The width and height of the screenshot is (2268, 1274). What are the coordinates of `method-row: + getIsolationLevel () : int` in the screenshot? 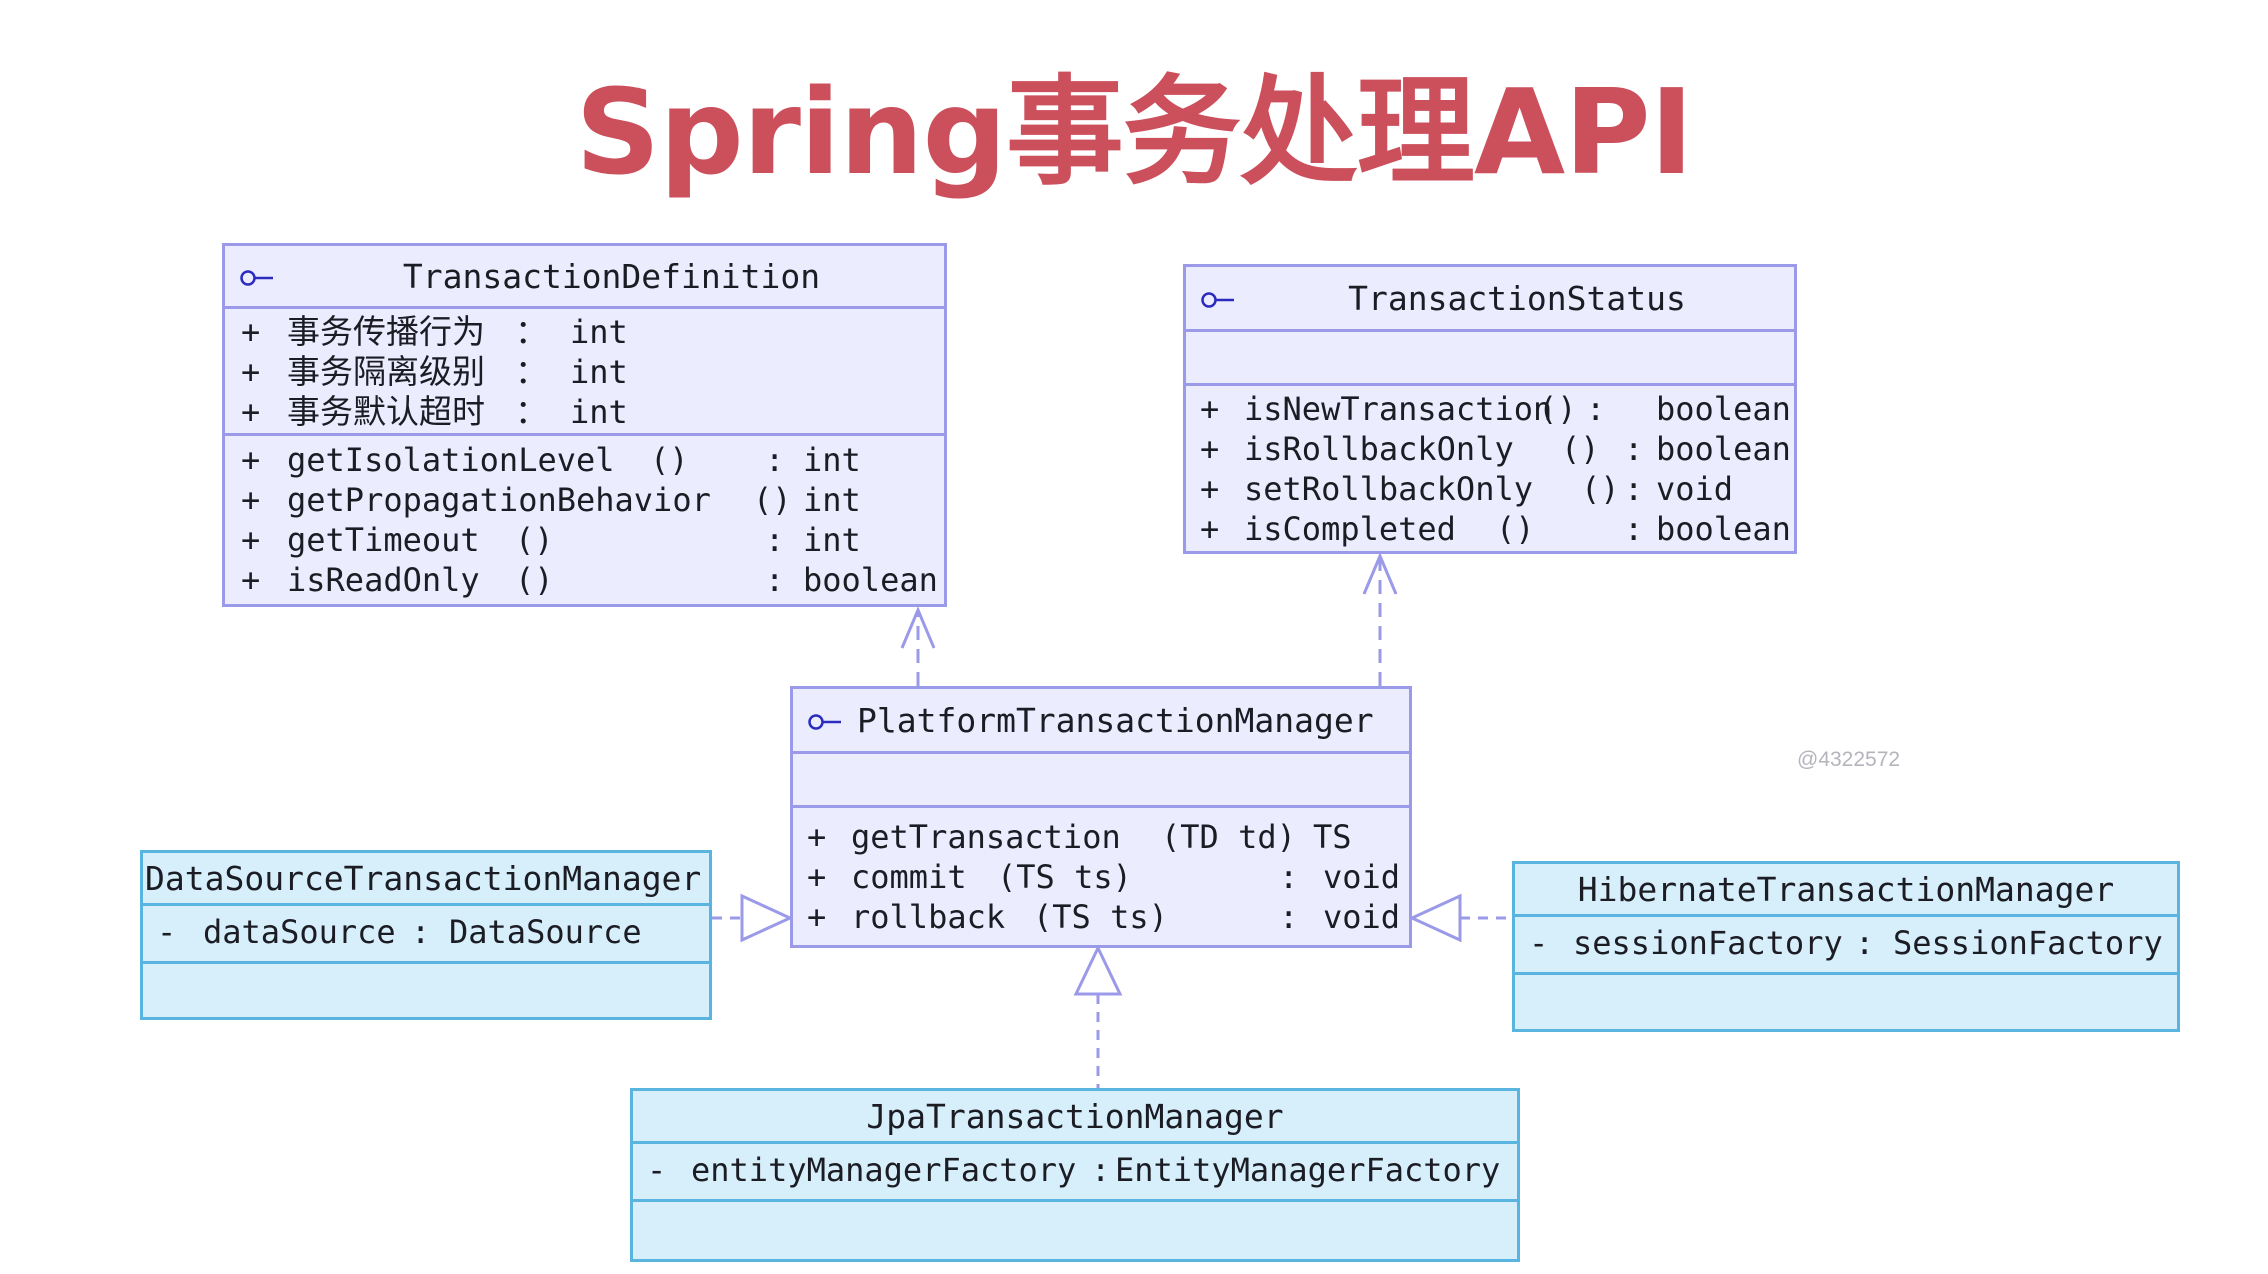 It's located at (551, 460).